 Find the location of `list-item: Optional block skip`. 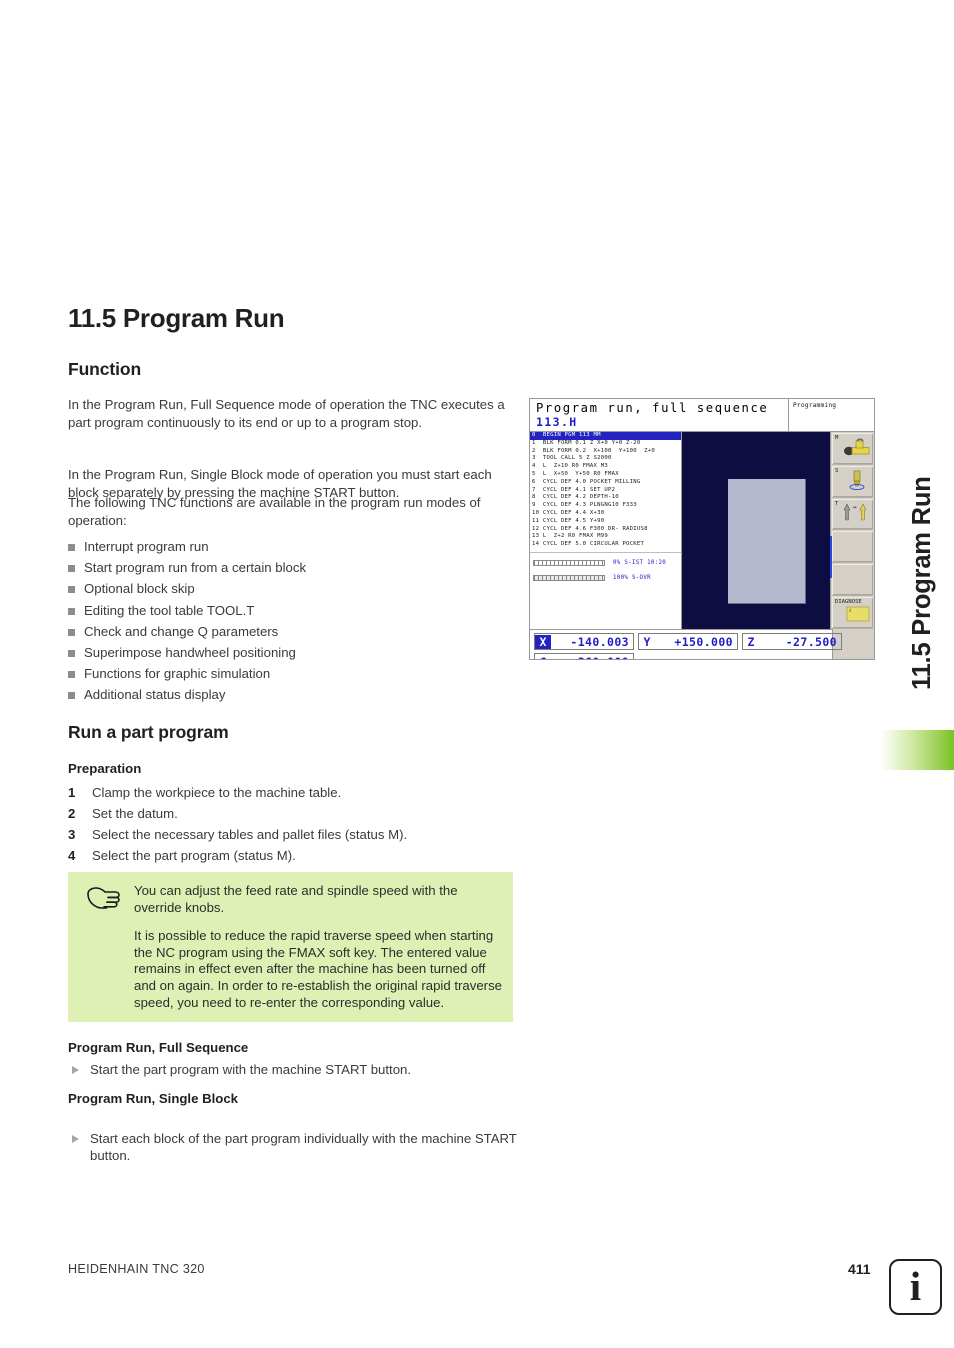

list-item: Optional block skip is located at coordinates (293, 588).